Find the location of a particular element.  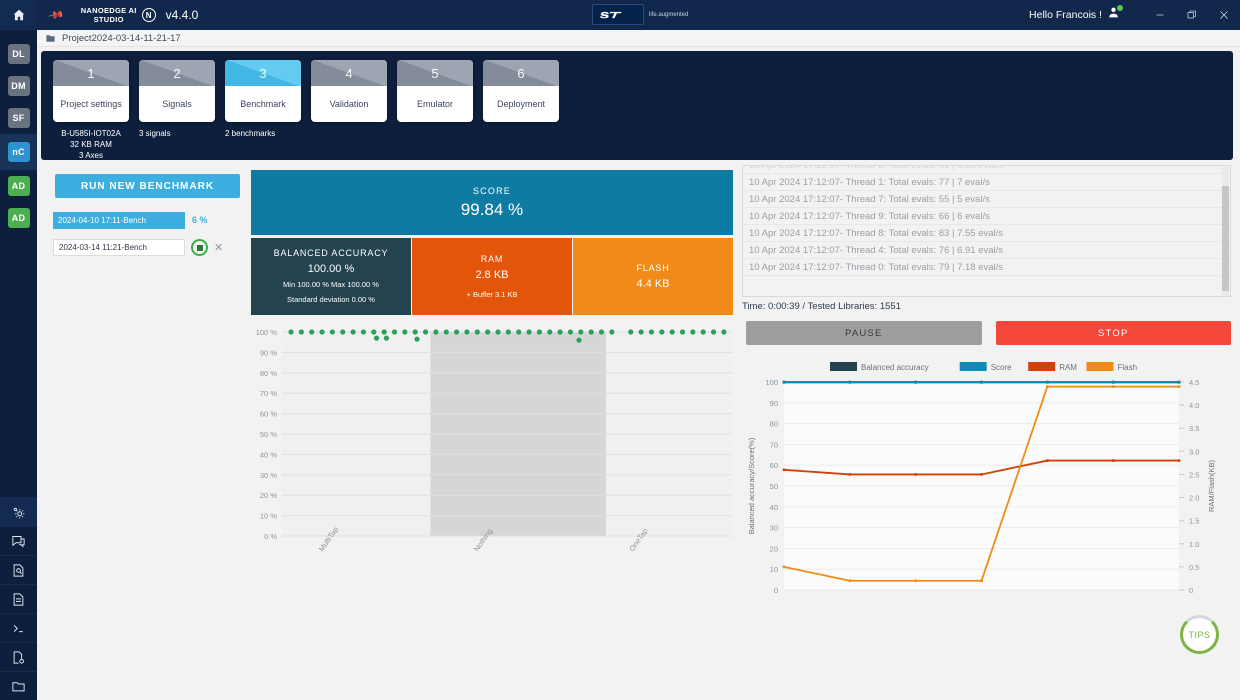

step-label: Validation is located at coordinates (349, 103).